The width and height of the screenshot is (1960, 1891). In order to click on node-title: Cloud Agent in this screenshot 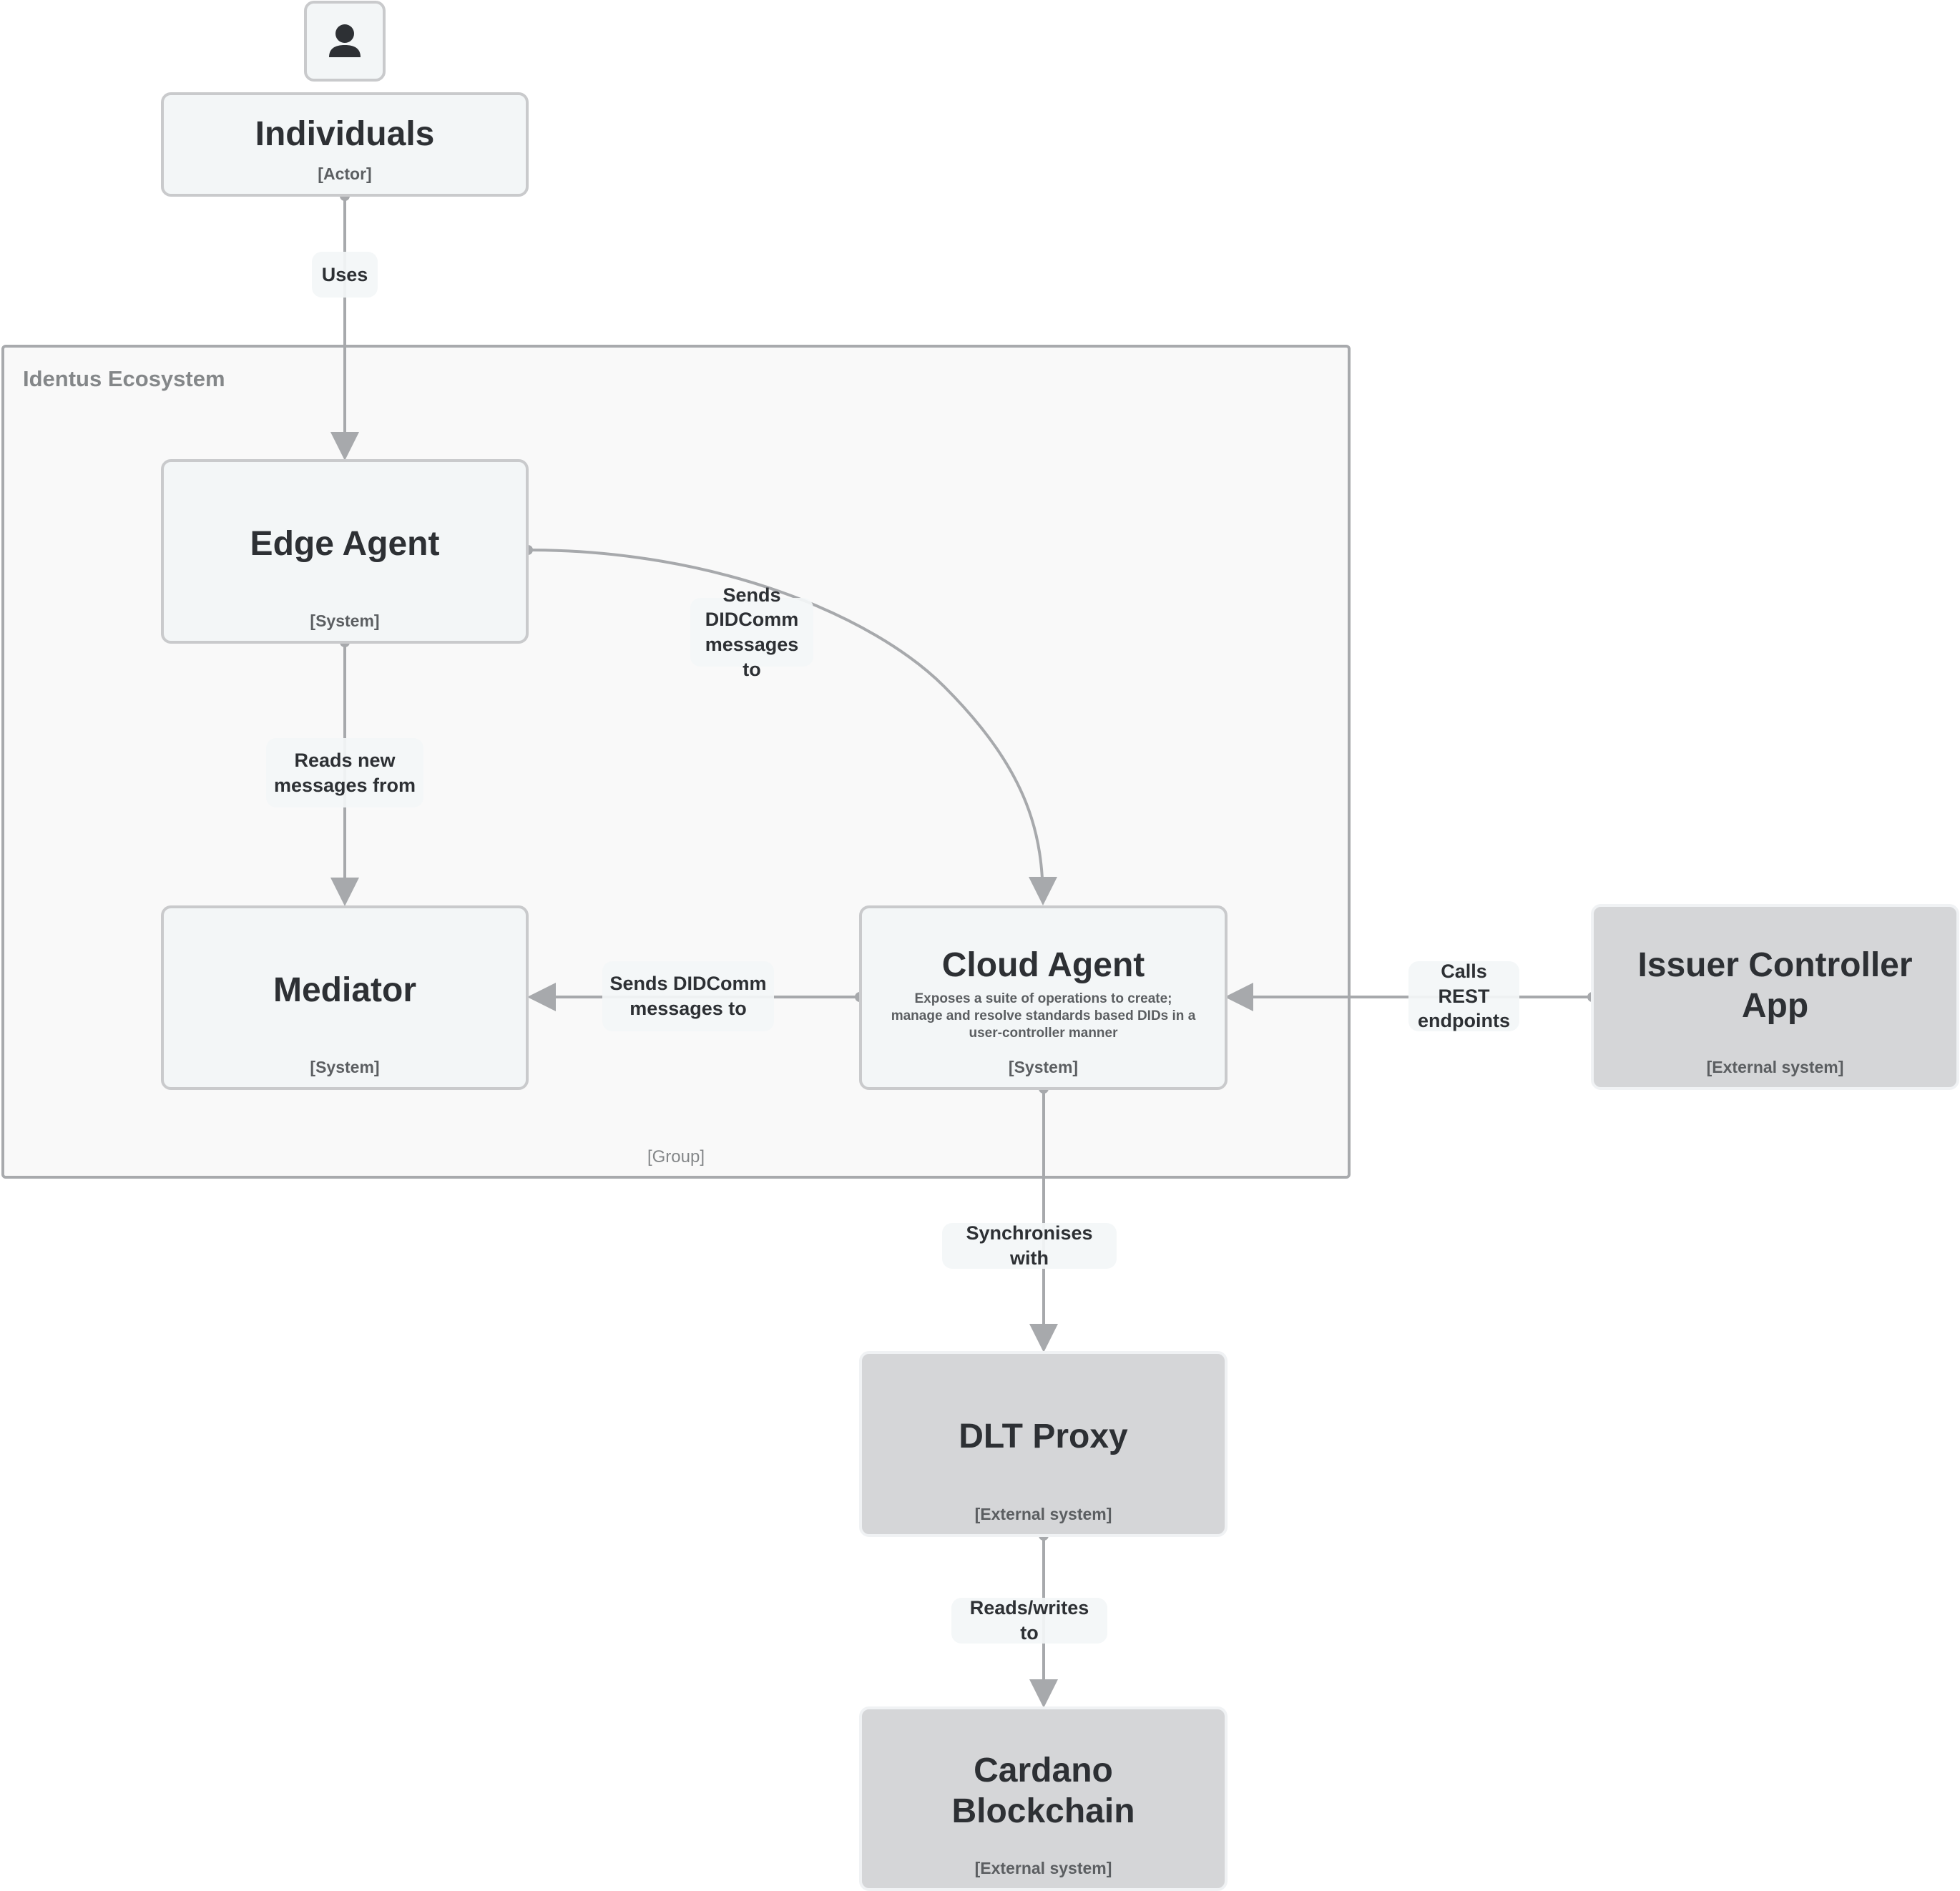, I will do `click(1043, 965)`.